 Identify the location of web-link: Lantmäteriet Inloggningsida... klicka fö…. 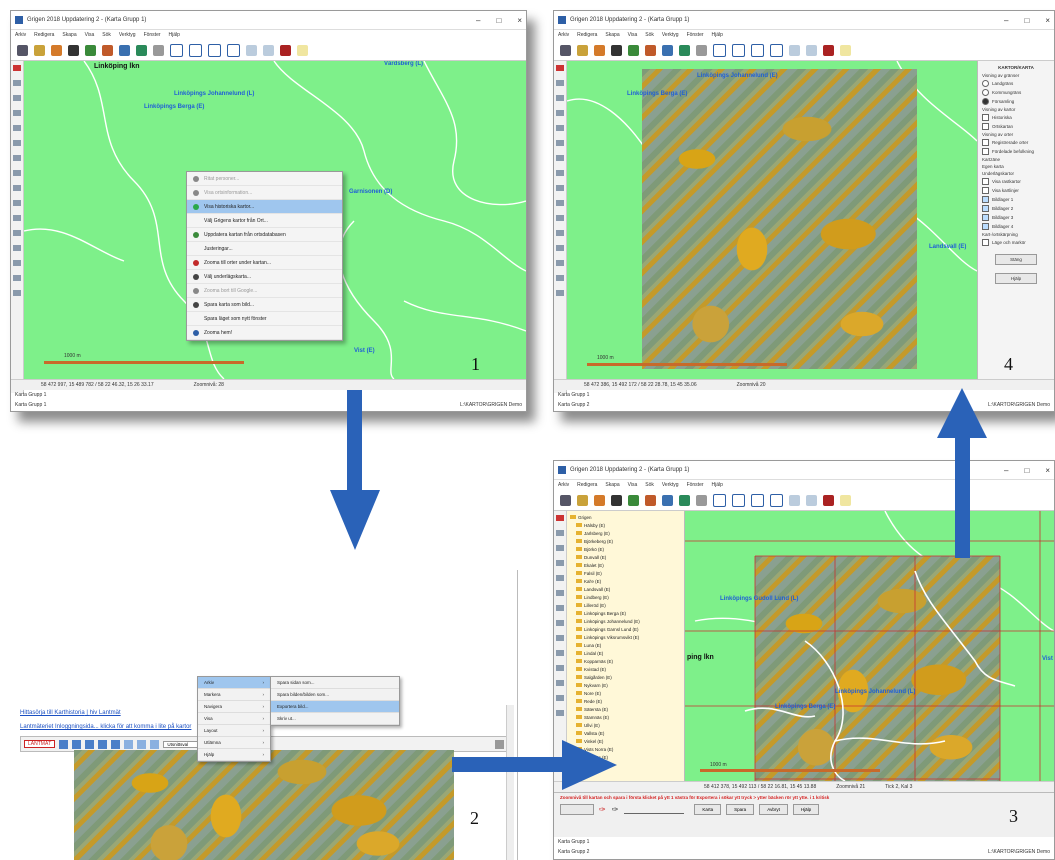
(105, 727).